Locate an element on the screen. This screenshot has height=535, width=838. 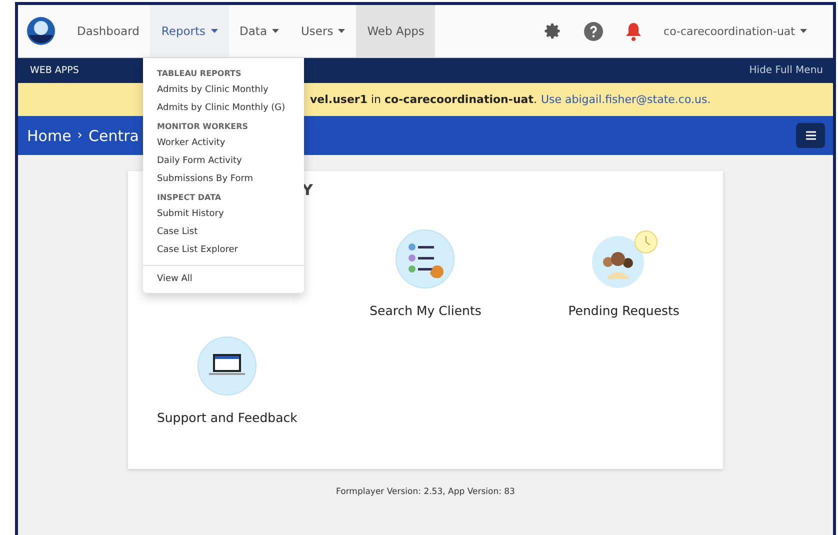
caret-icon is located at coordinates (803, 31).